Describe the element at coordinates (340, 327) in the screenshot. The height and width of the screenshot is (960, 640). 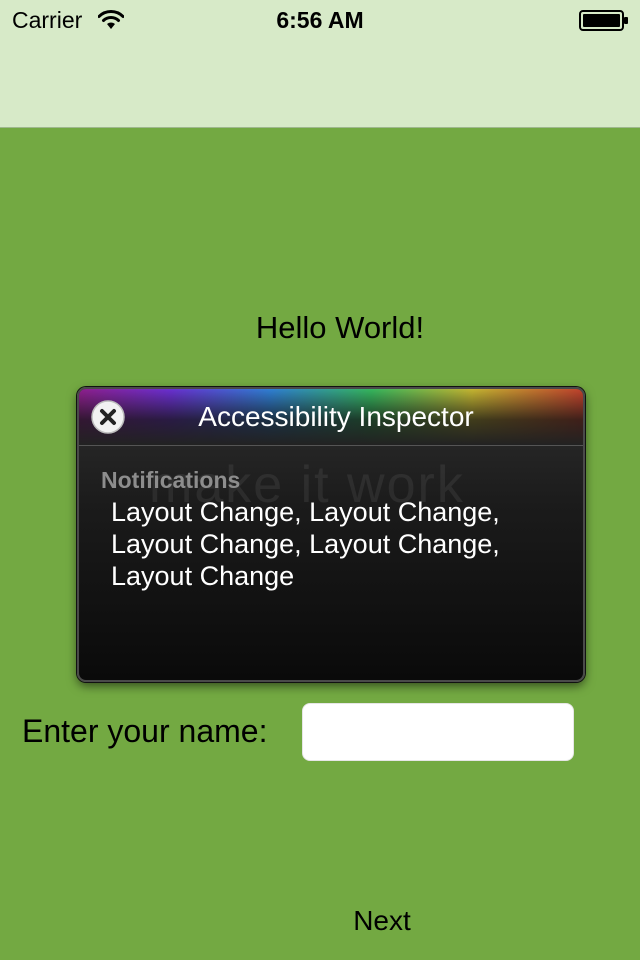
I see `greeting-label: Hello World!` at that location.